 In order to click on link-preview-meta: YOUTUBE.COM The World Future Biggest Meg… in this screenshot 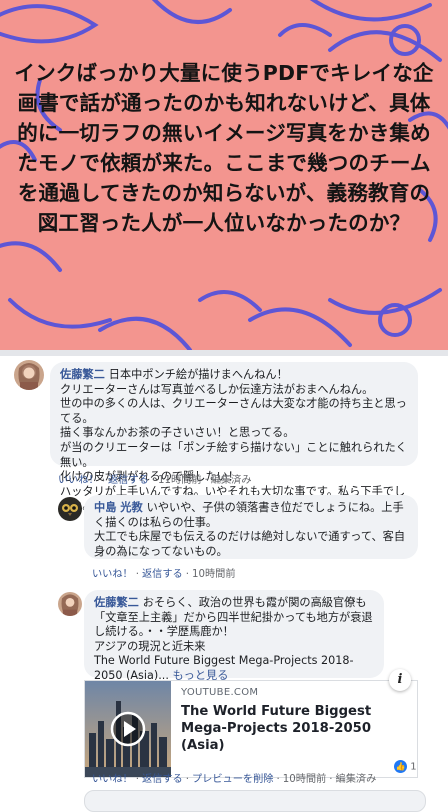, I will do `click(296, 720)`.